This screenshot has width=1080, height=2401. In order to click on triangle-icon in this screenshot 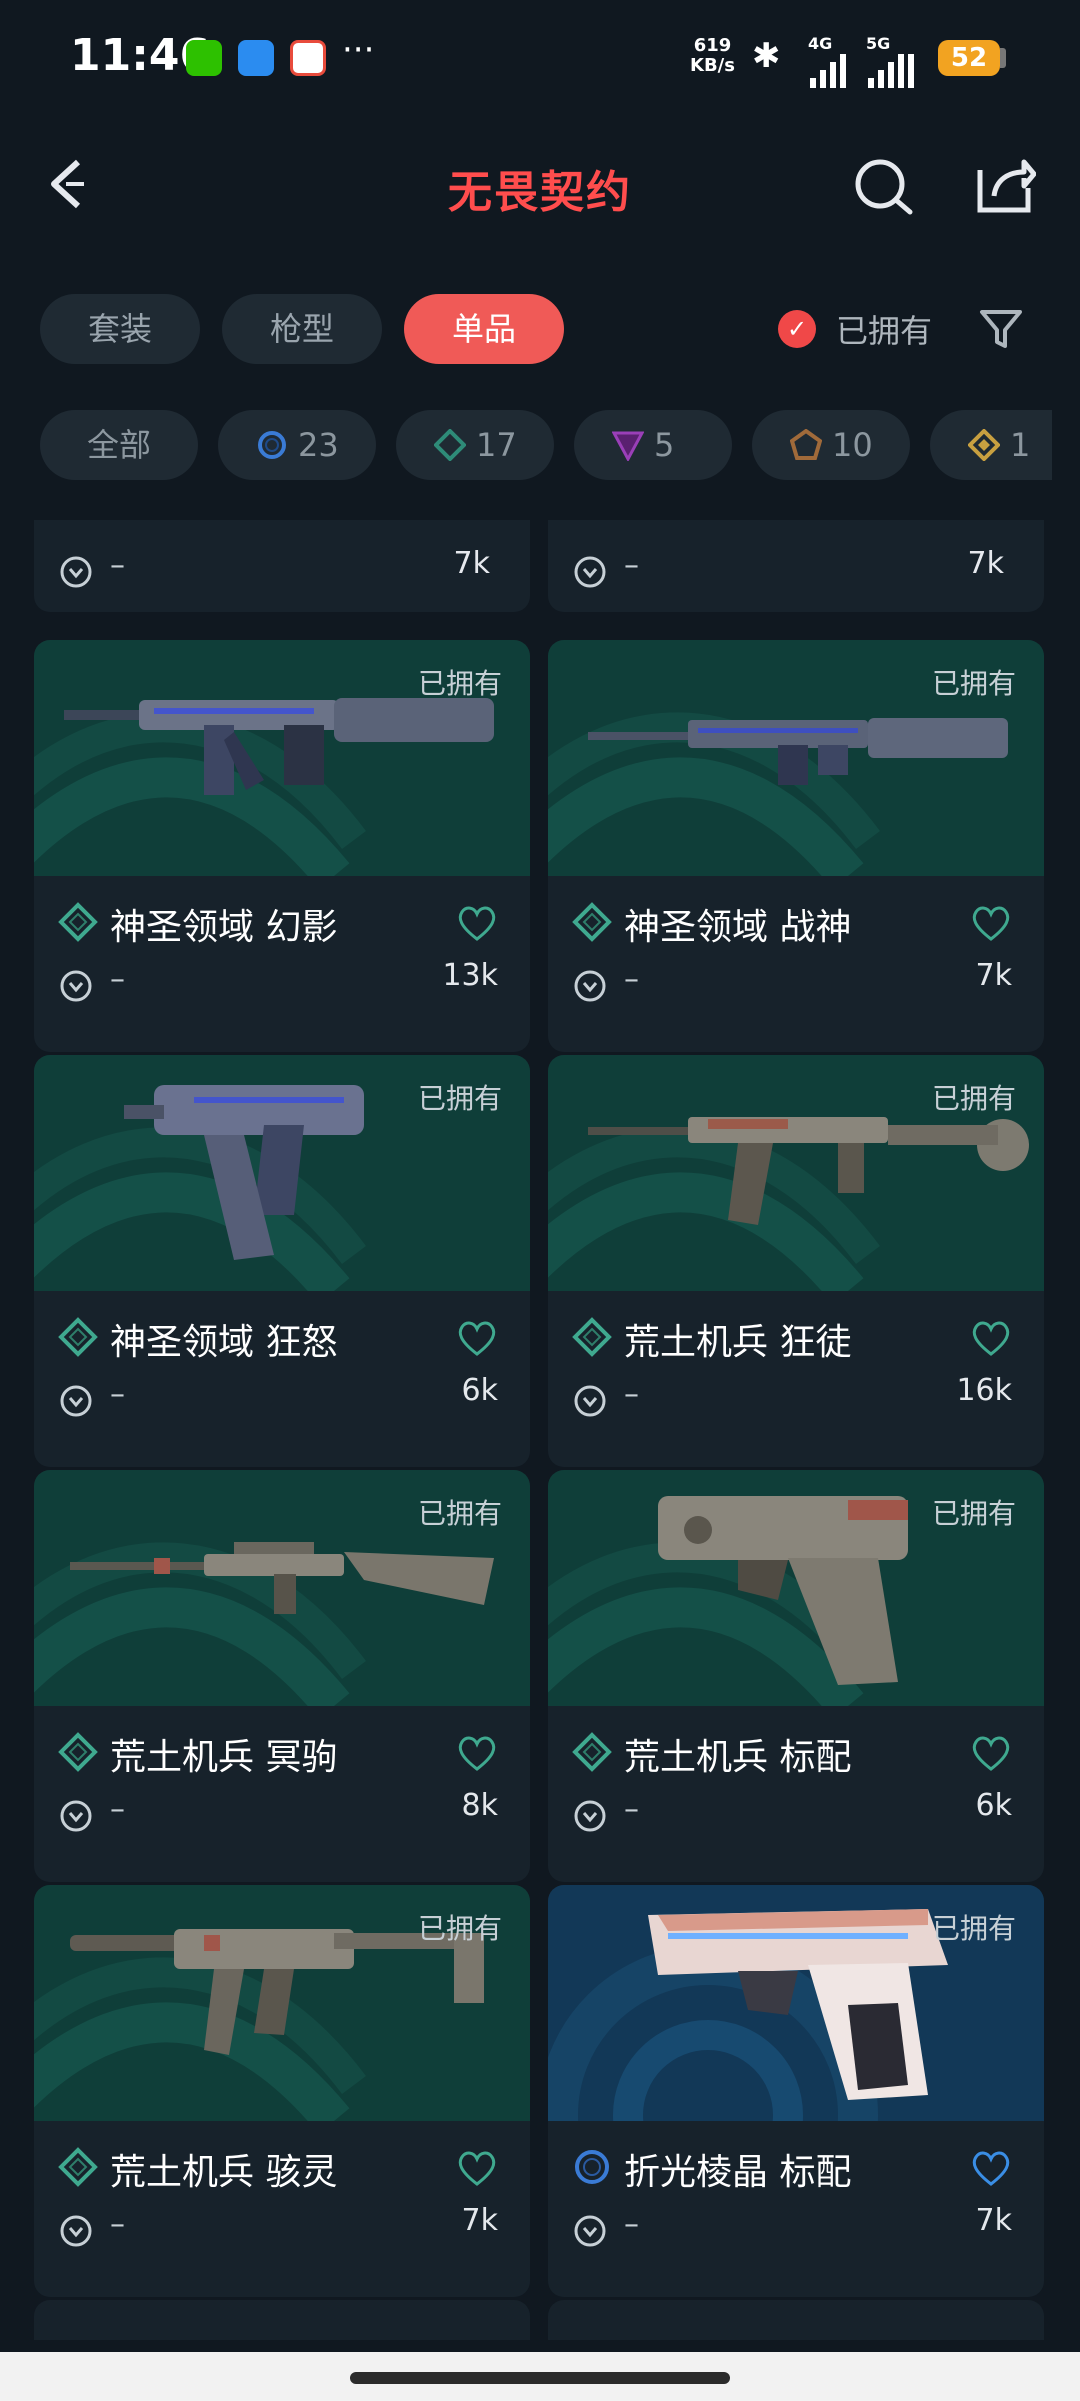, I will do `click(628, 446)`.